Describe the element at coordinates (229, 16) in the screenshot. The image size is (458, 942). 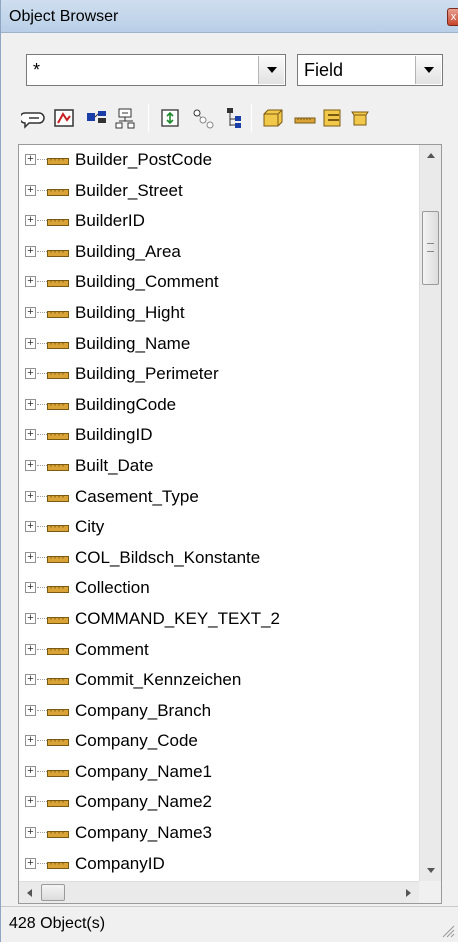
I see `title-bar: Object Browser x` at that location.